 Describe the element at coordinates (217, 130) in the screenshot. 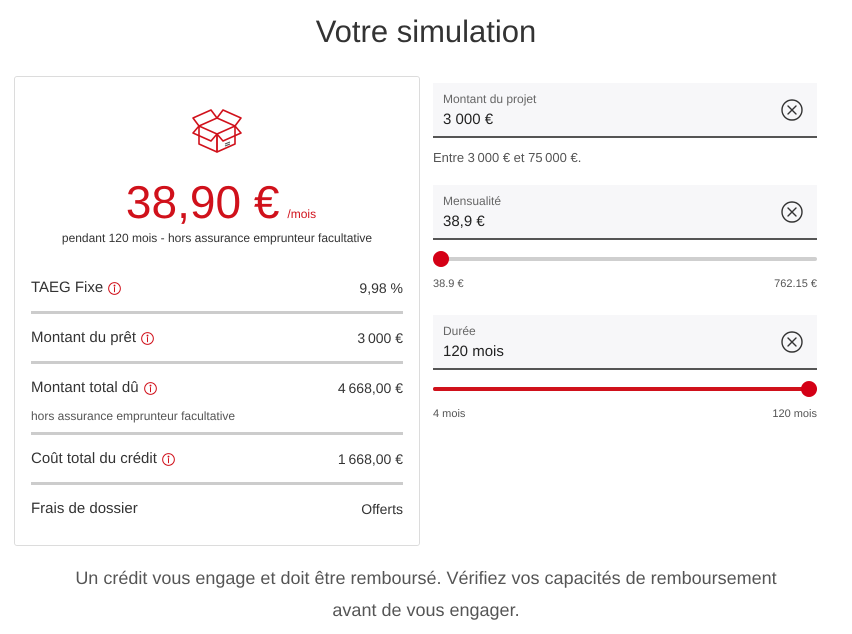

I see `box-icon` at that location.